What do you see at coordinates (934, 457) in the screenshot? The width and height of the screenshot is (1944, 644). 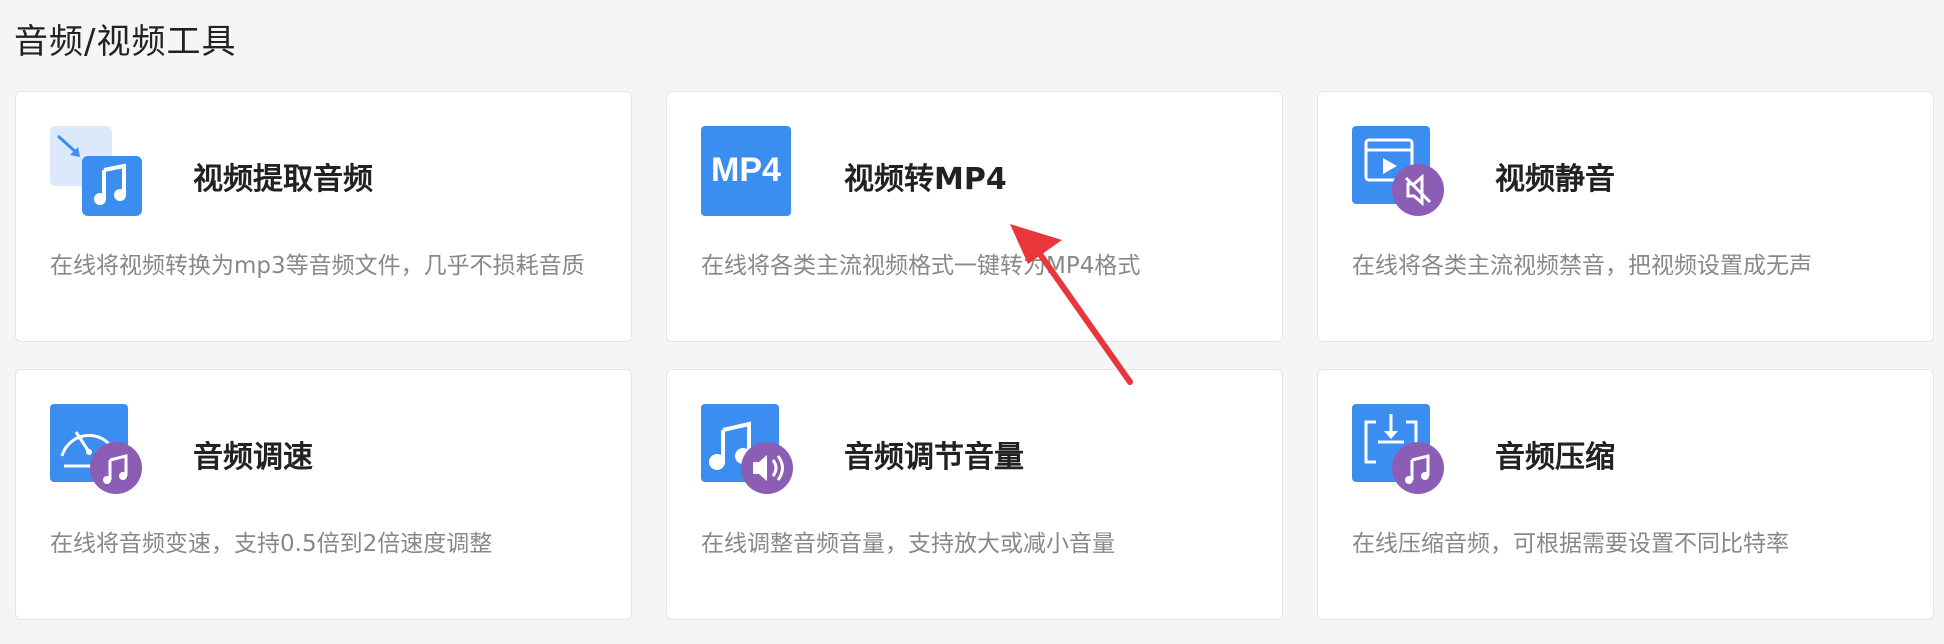 I see `card-title: 音频调节音量` at bounding box center [934, 457].